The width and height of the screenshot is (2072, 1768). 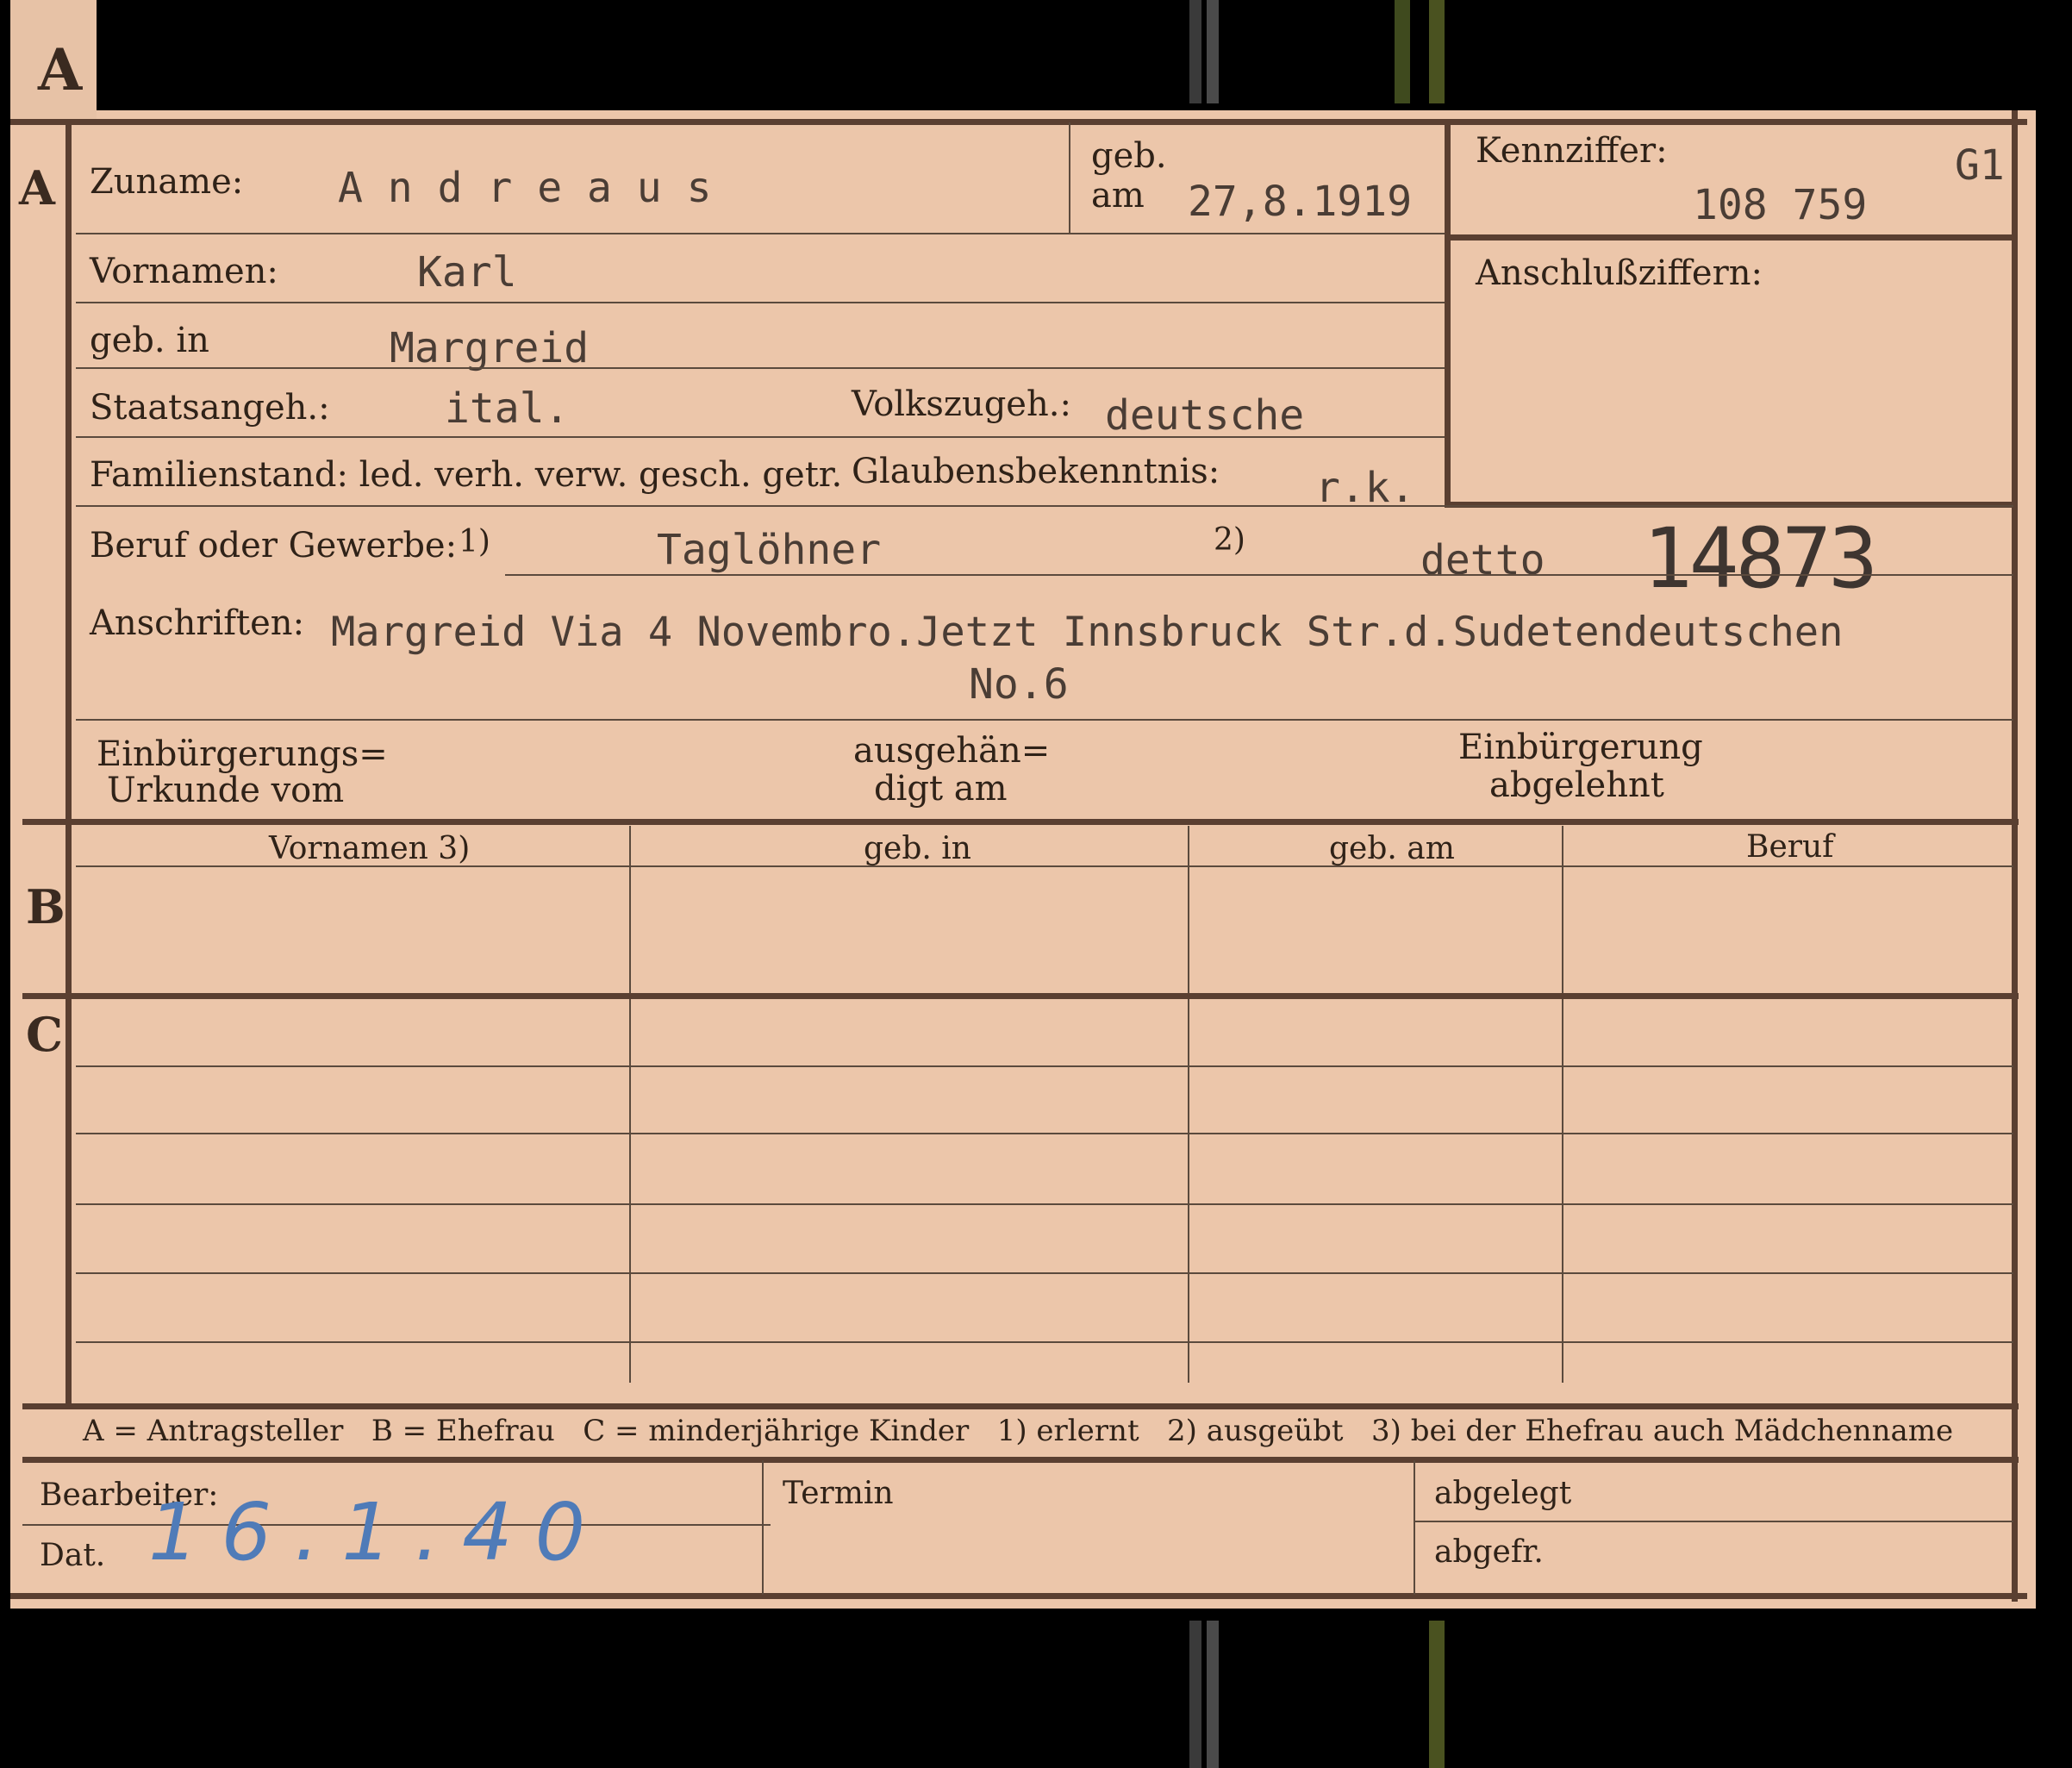 What do you see at coordinates (2015, 856) in the screenshot?
I see `frame-right` at bounding box center [2015, 856].